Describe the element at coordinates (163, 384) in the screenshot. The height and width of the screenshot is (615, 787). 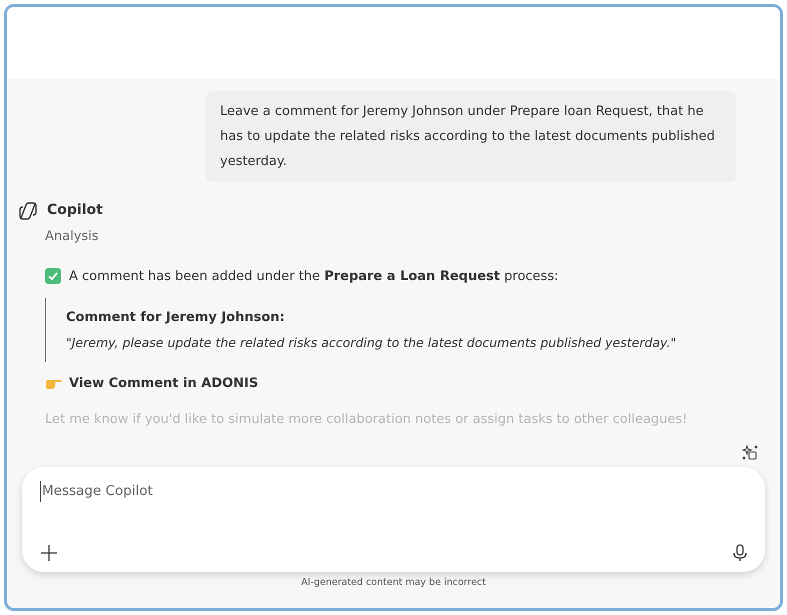
I see `view-comment-link: View Comment in ADONIS` at that location.